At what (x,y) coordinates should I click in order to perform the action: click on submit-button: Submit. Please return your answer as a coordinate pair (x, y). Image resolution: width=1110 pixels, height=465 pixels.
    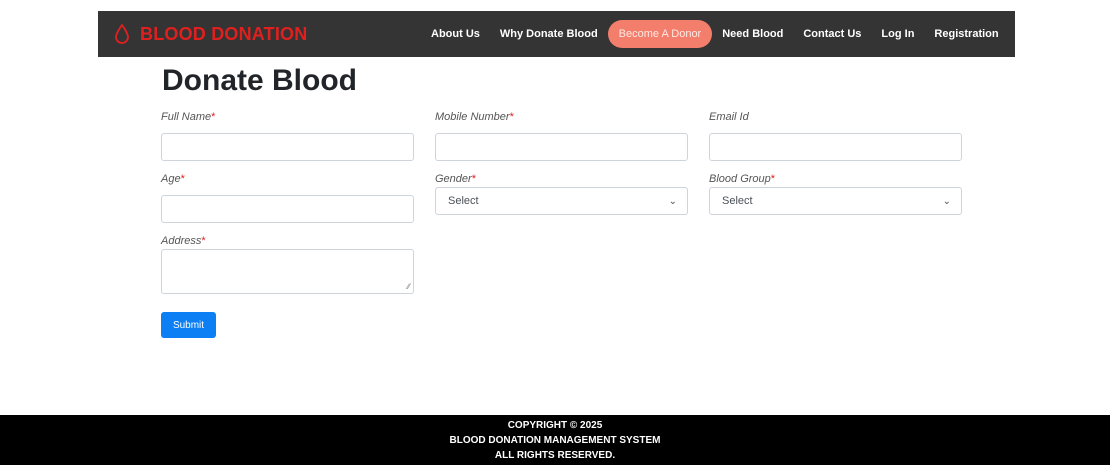
    Looking at the image, I should click on (188, 325).